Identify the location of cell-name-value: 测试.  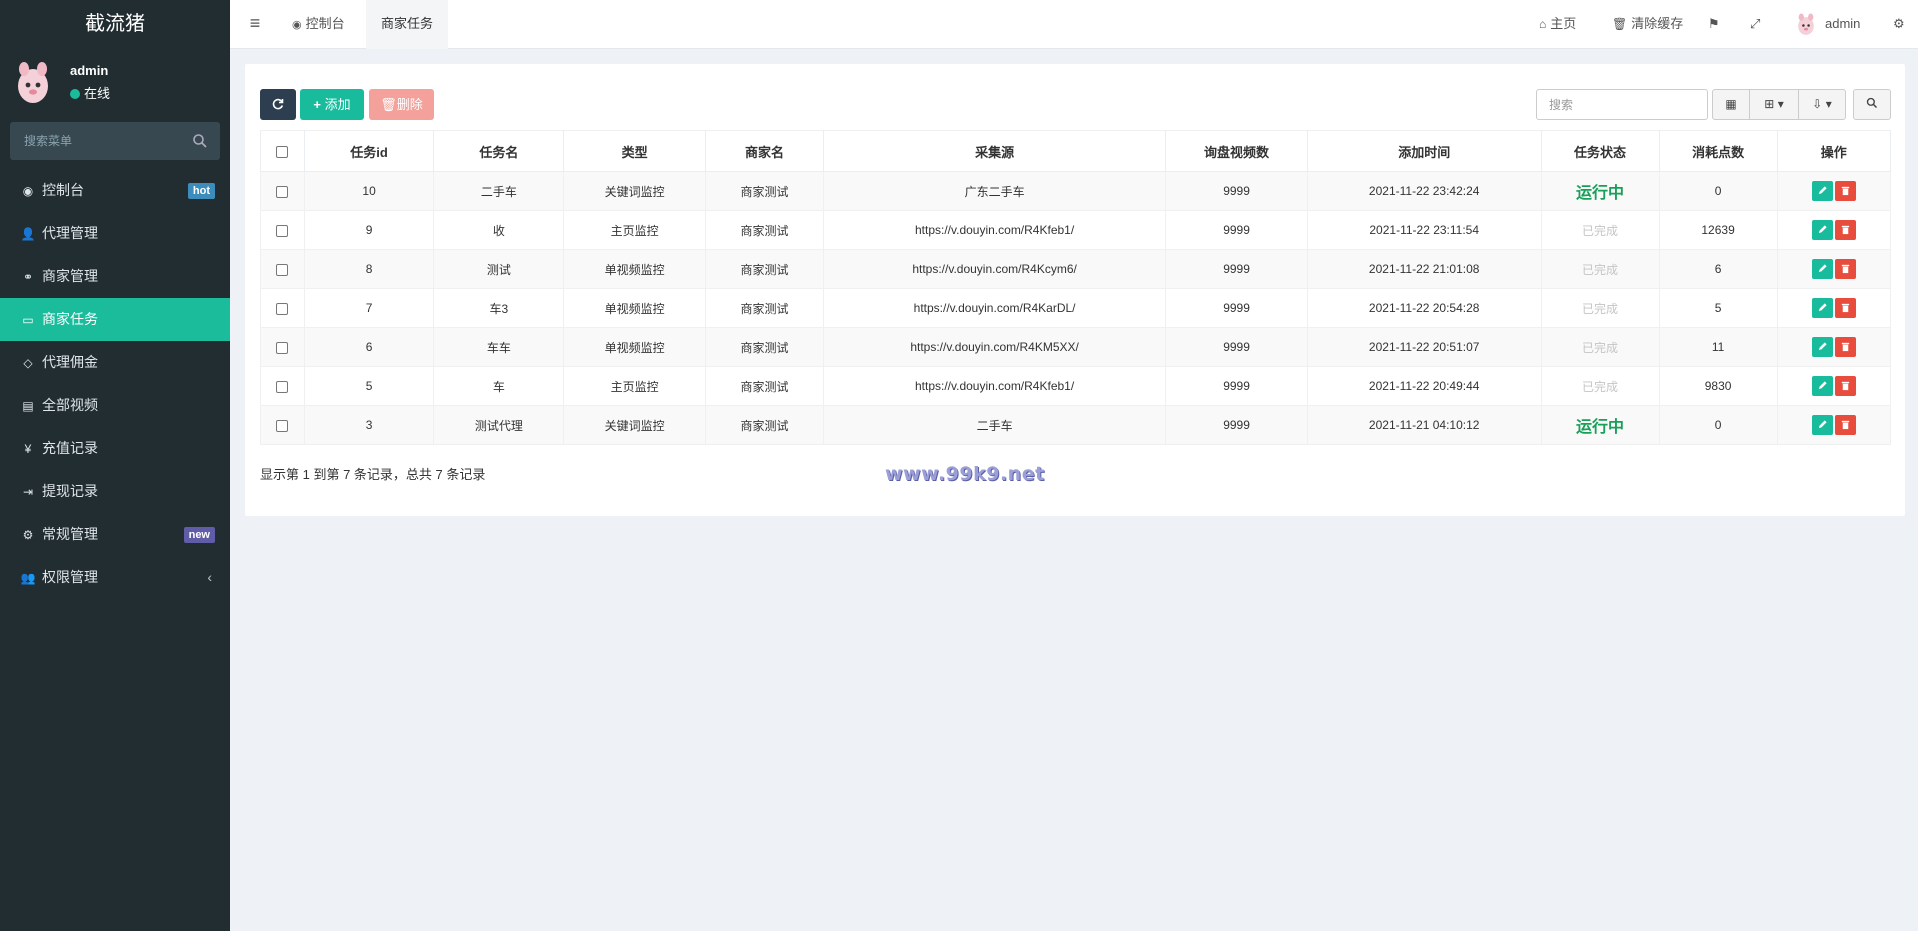
(498, 269).